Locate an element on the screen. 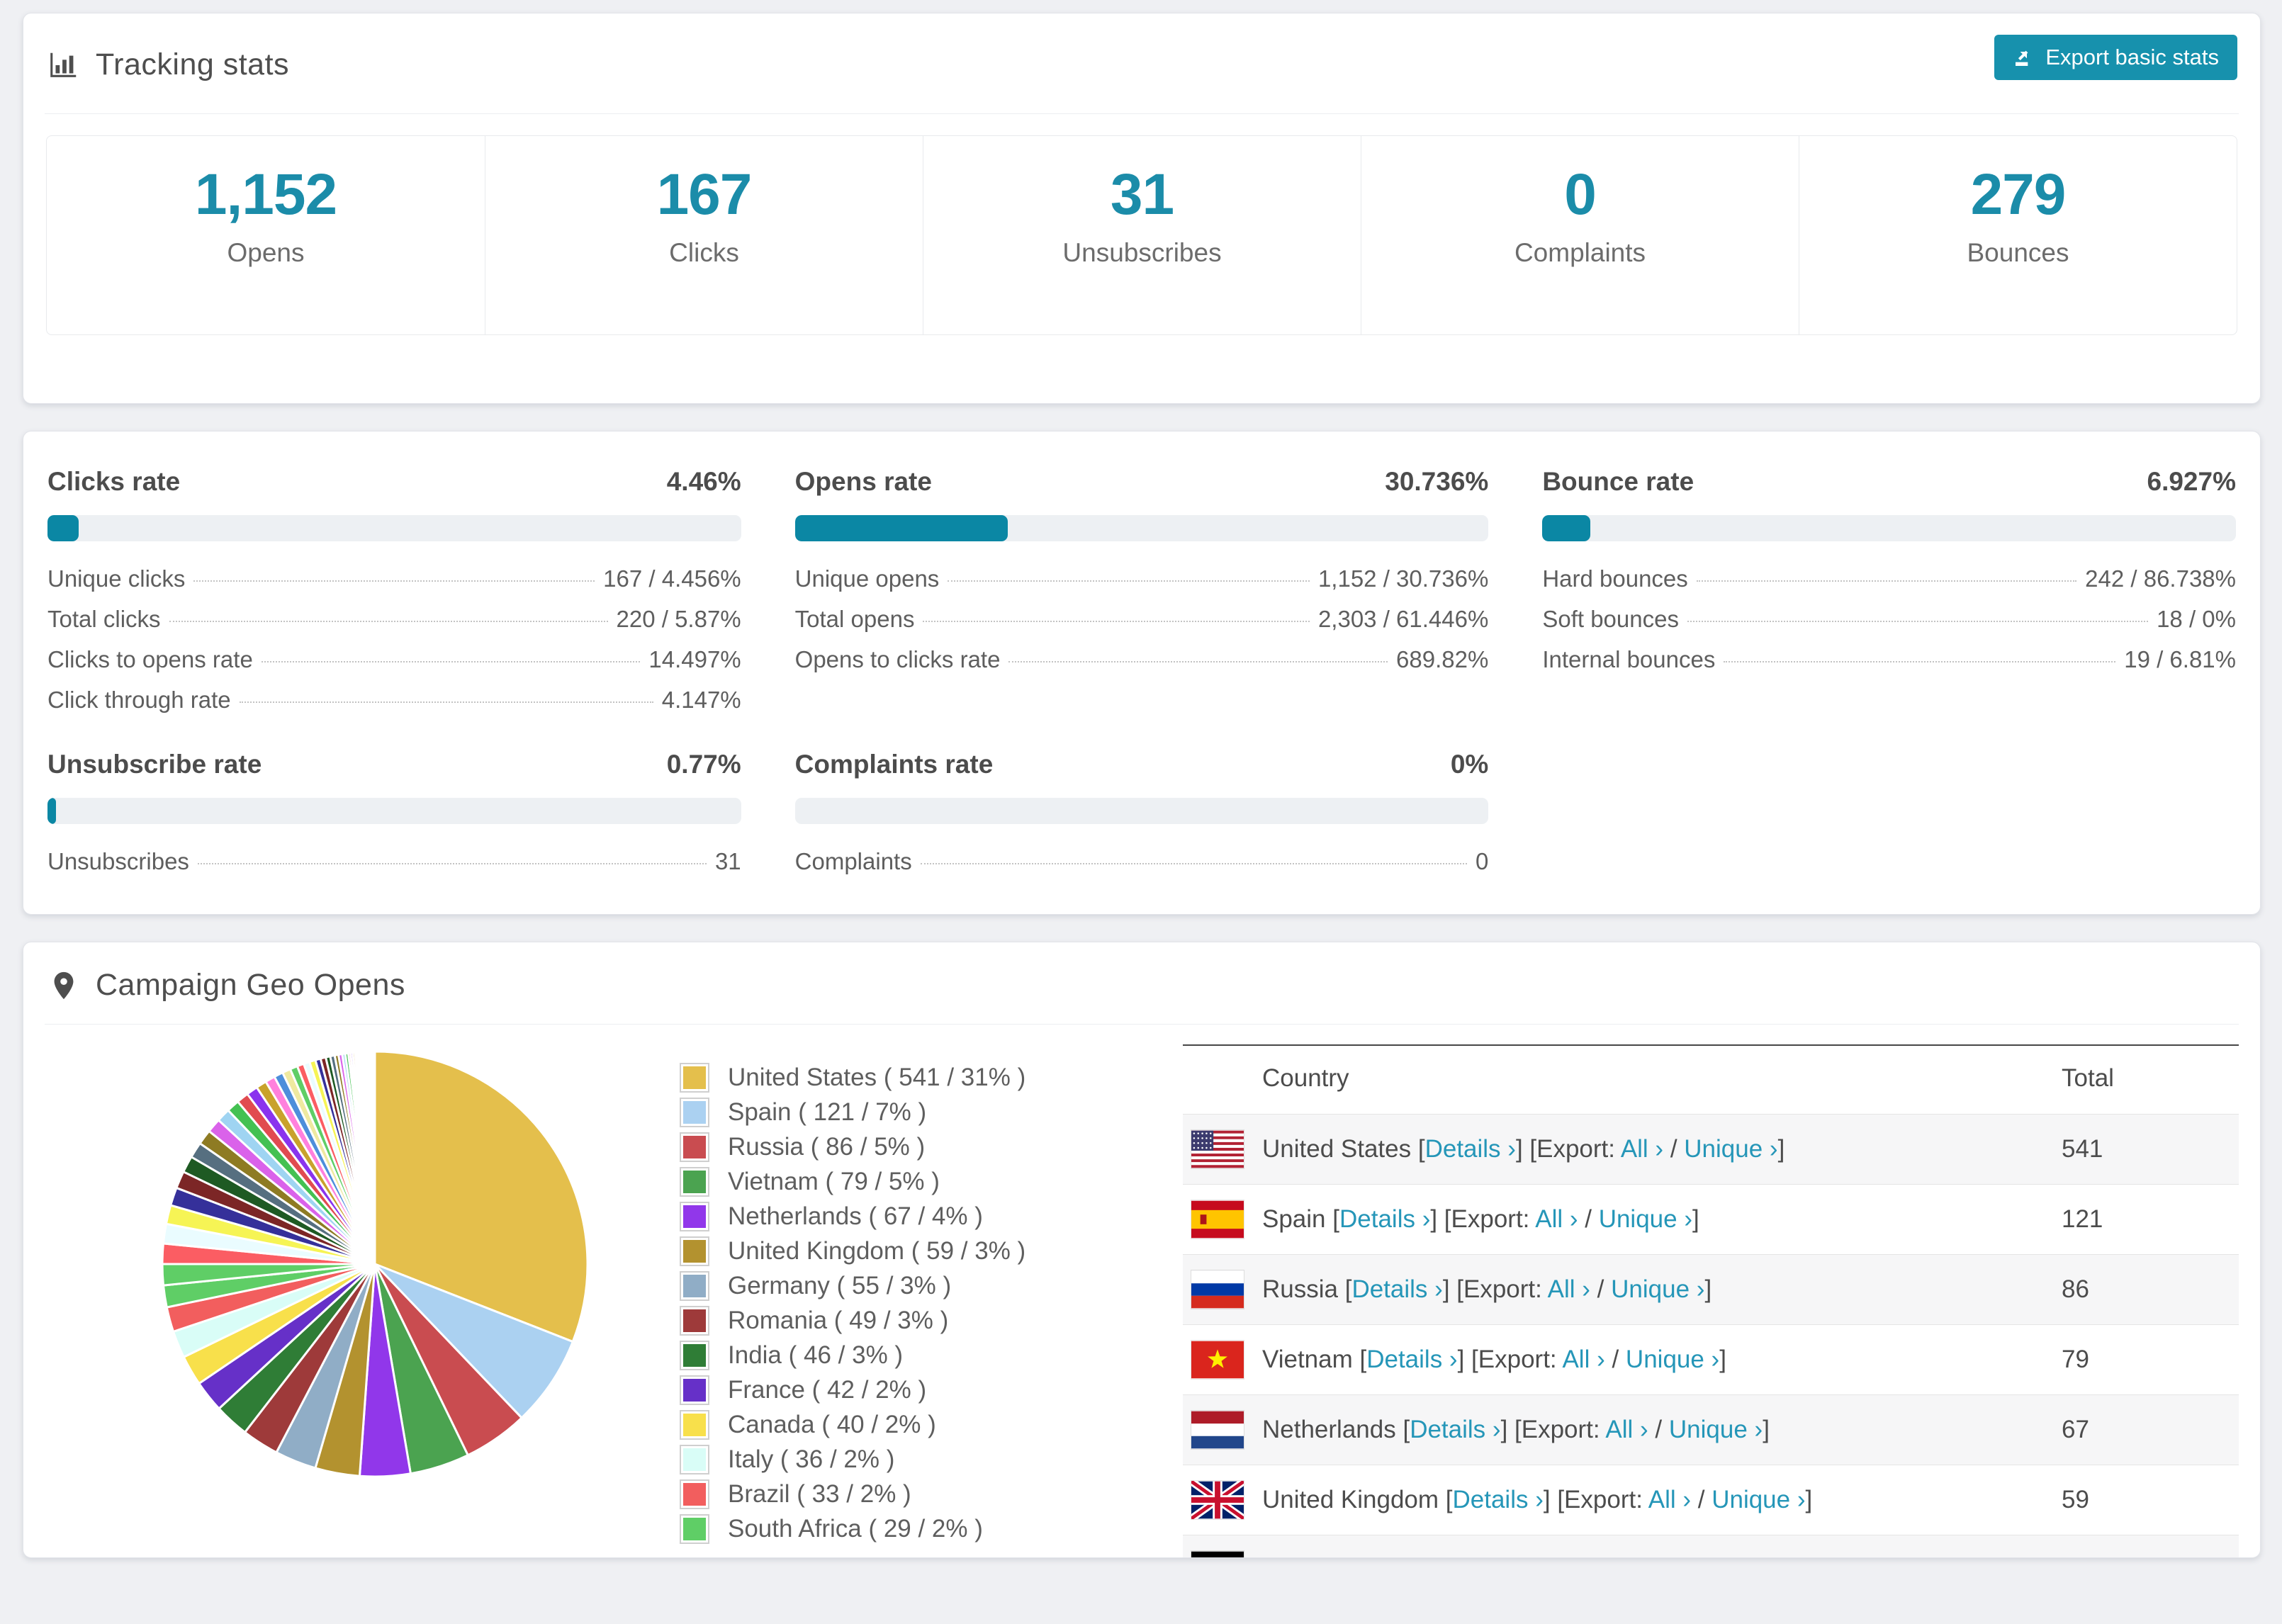 The image size is (2282, 1624). header-divider is located at coordinates (1142, 113).